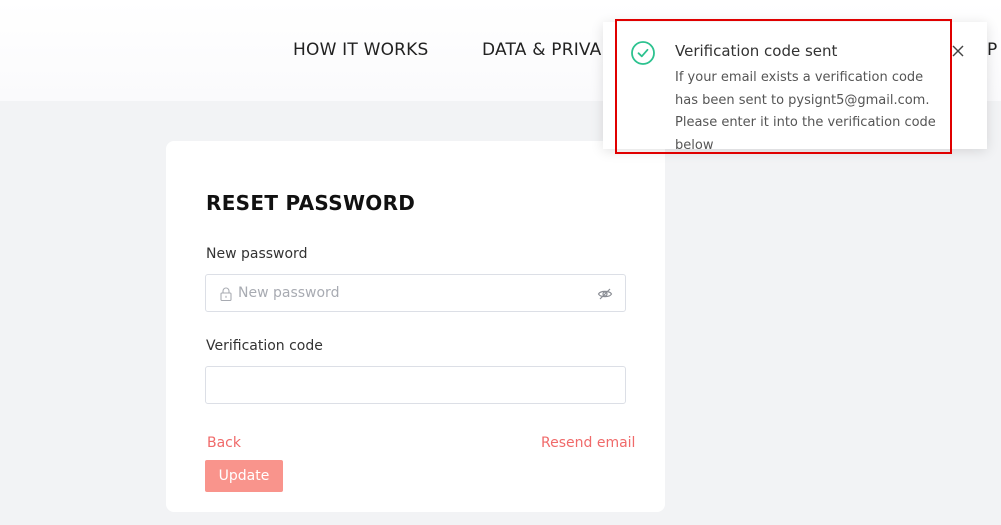  Describe the element at coordinates (605, 294) in the screenshot. I see `eye-off-icon` at that location.